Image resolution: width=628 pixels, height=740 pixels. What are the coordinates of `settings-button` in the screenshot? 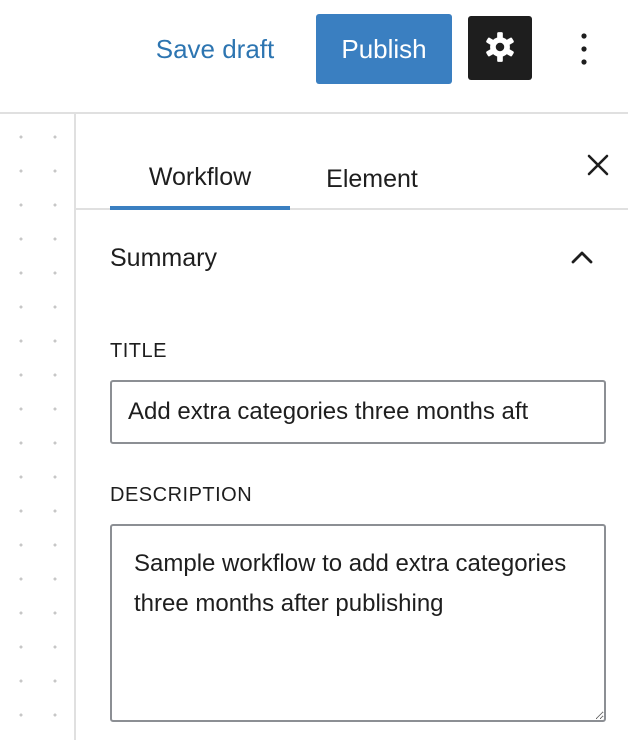 It's located at (500, 48).